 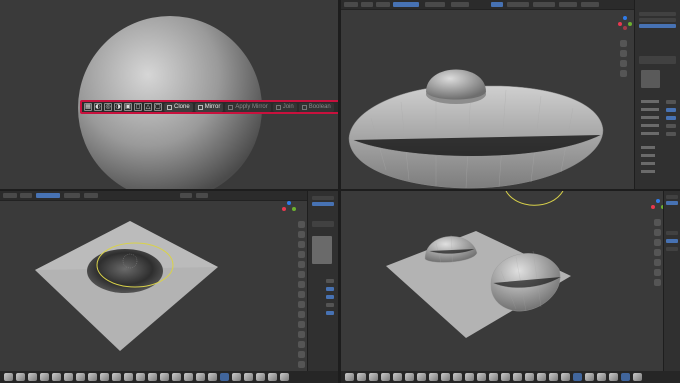 I want to click on remesh-icon: ◎, so click(x=108, y=107).